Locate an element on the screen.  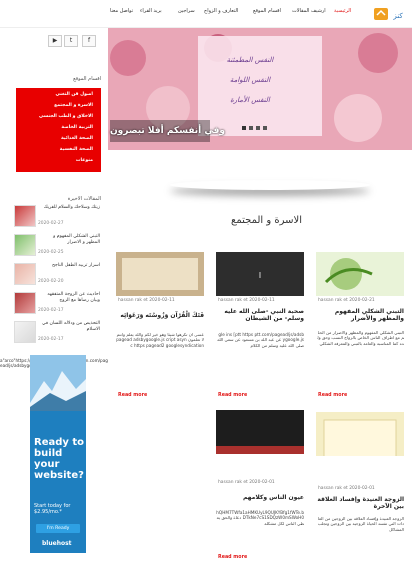
card-title: فَتَكَ الْقُرْآن وَزُوسُتَه وَرَعَوَائِه is located at coordinates (160, 315).